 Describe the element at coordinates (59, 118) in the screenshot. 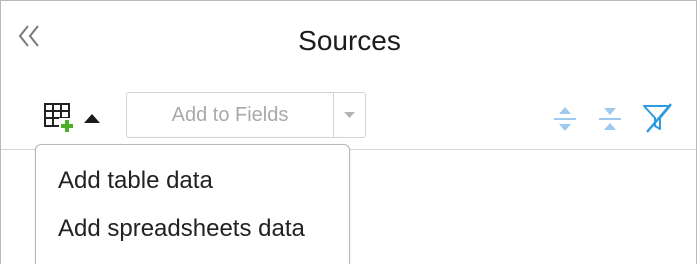

I see `table-add-icon` at that location.